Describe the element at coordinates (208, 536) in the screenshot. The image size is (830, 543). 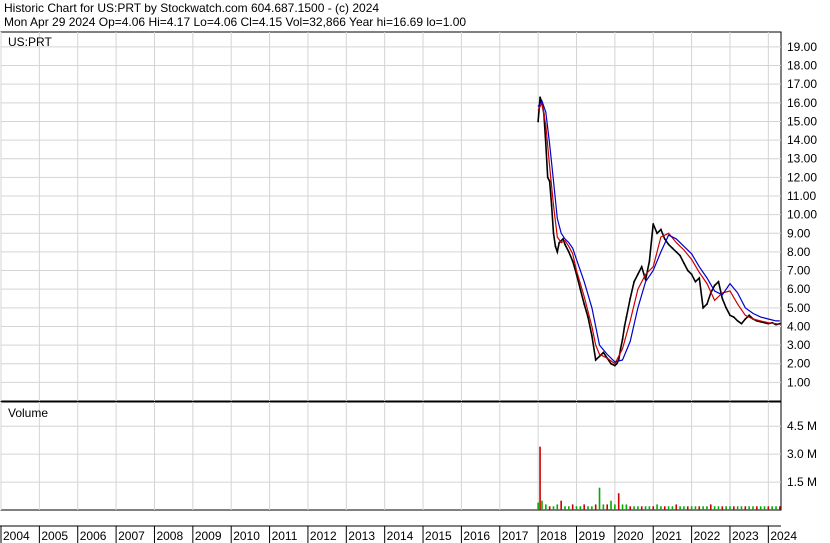
I see `x-axis-tick-label: 2009` at that location.